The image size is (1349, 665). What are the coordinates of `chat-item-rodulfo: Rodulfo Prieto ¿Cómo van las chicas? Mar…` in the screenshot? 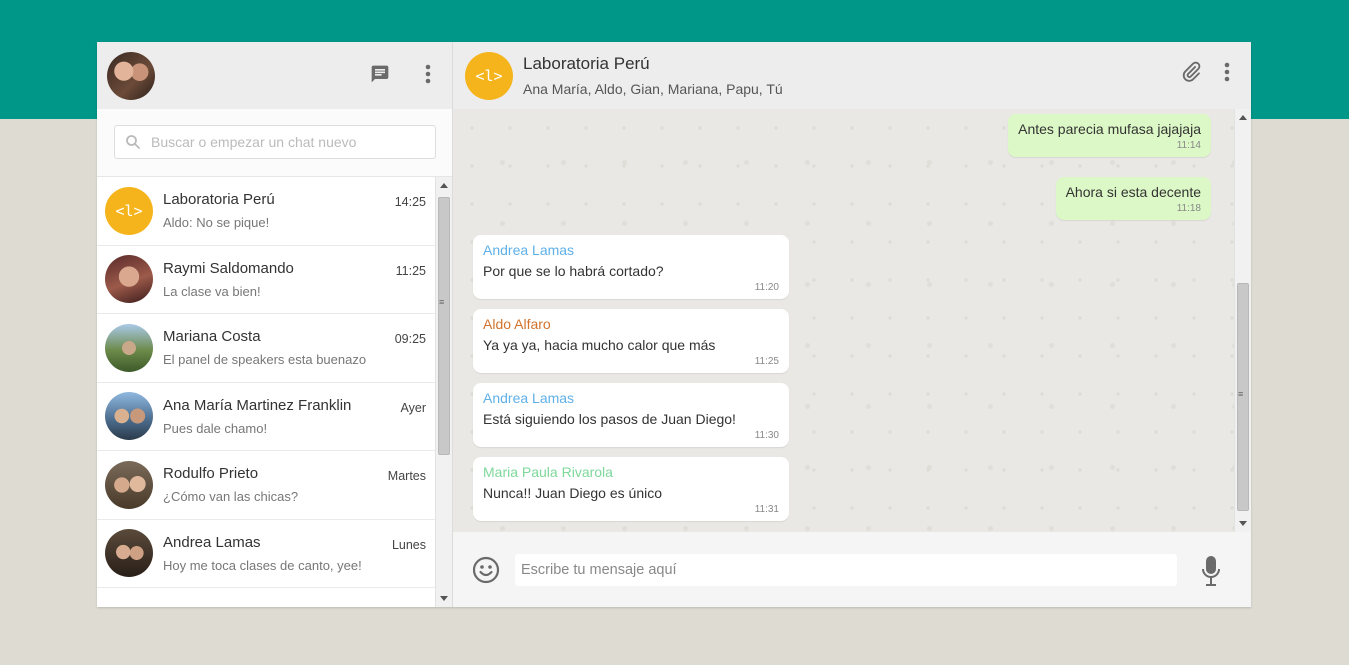 It's located at (266, 485).